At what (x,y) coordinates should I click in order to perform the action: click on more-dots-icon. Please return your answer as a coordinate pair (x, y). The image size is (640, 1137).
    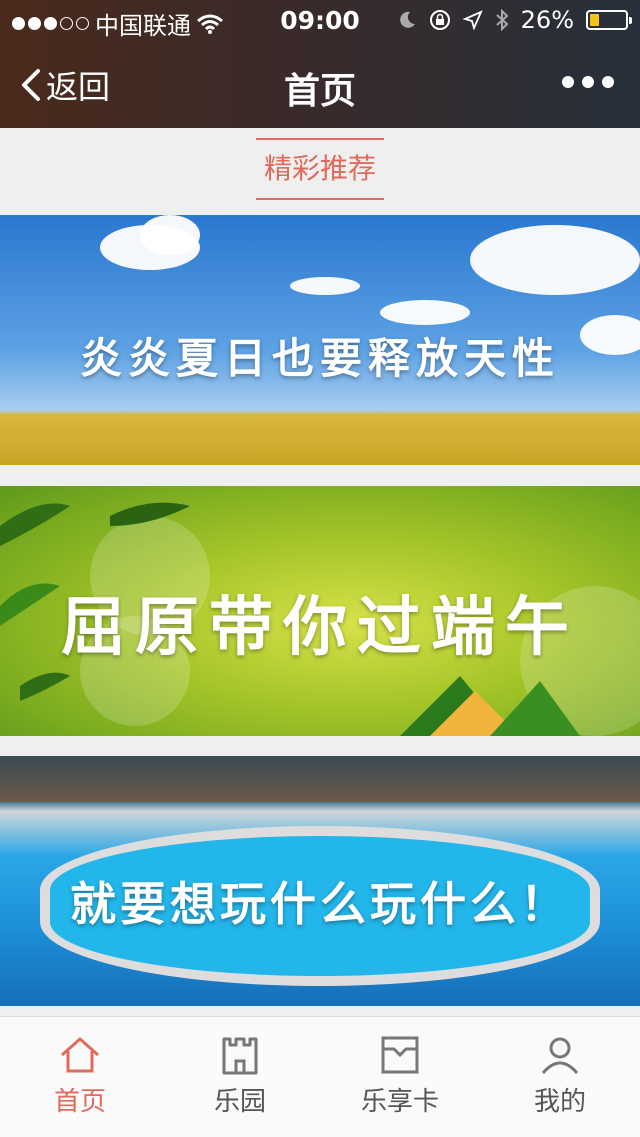
    Looking at the image, I should click on (588, 82).